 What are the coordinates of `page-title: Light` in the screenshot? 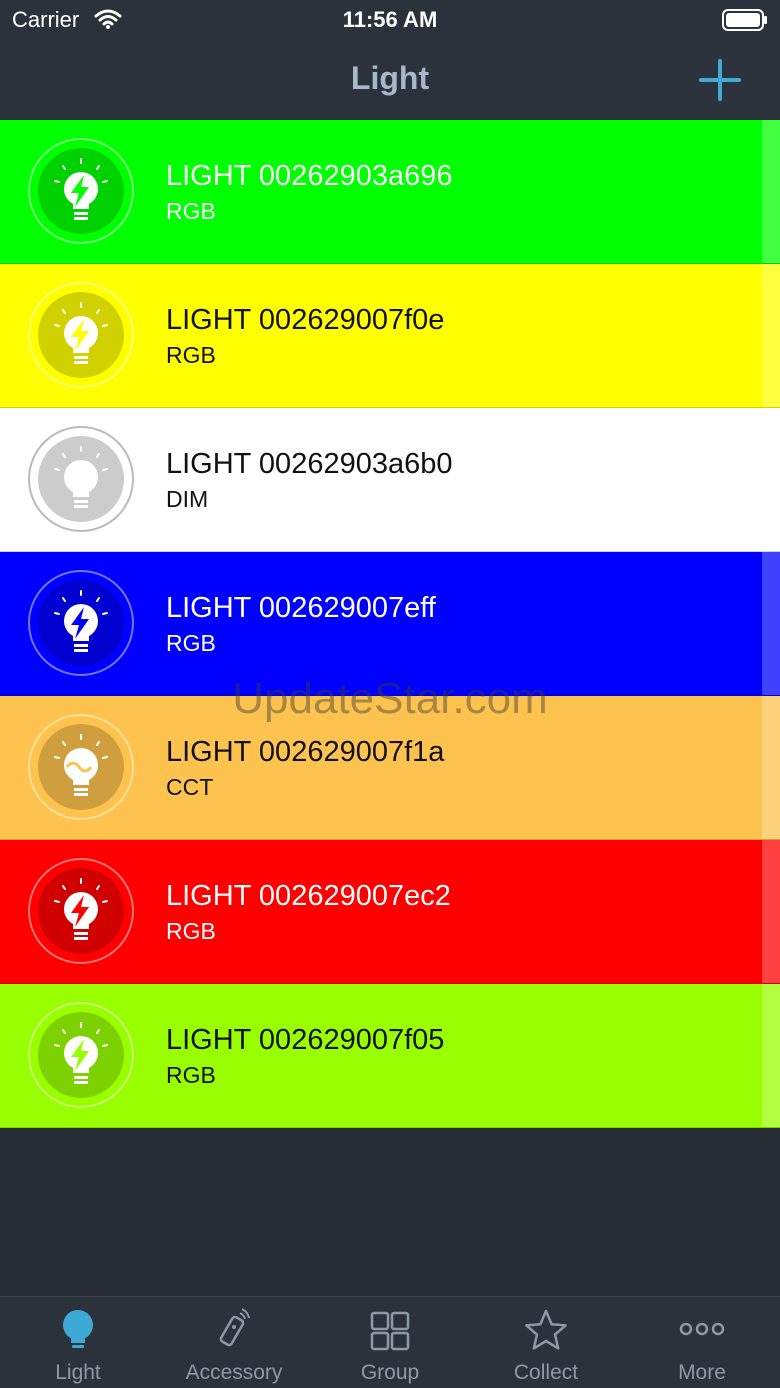 It's located at (390, 78).